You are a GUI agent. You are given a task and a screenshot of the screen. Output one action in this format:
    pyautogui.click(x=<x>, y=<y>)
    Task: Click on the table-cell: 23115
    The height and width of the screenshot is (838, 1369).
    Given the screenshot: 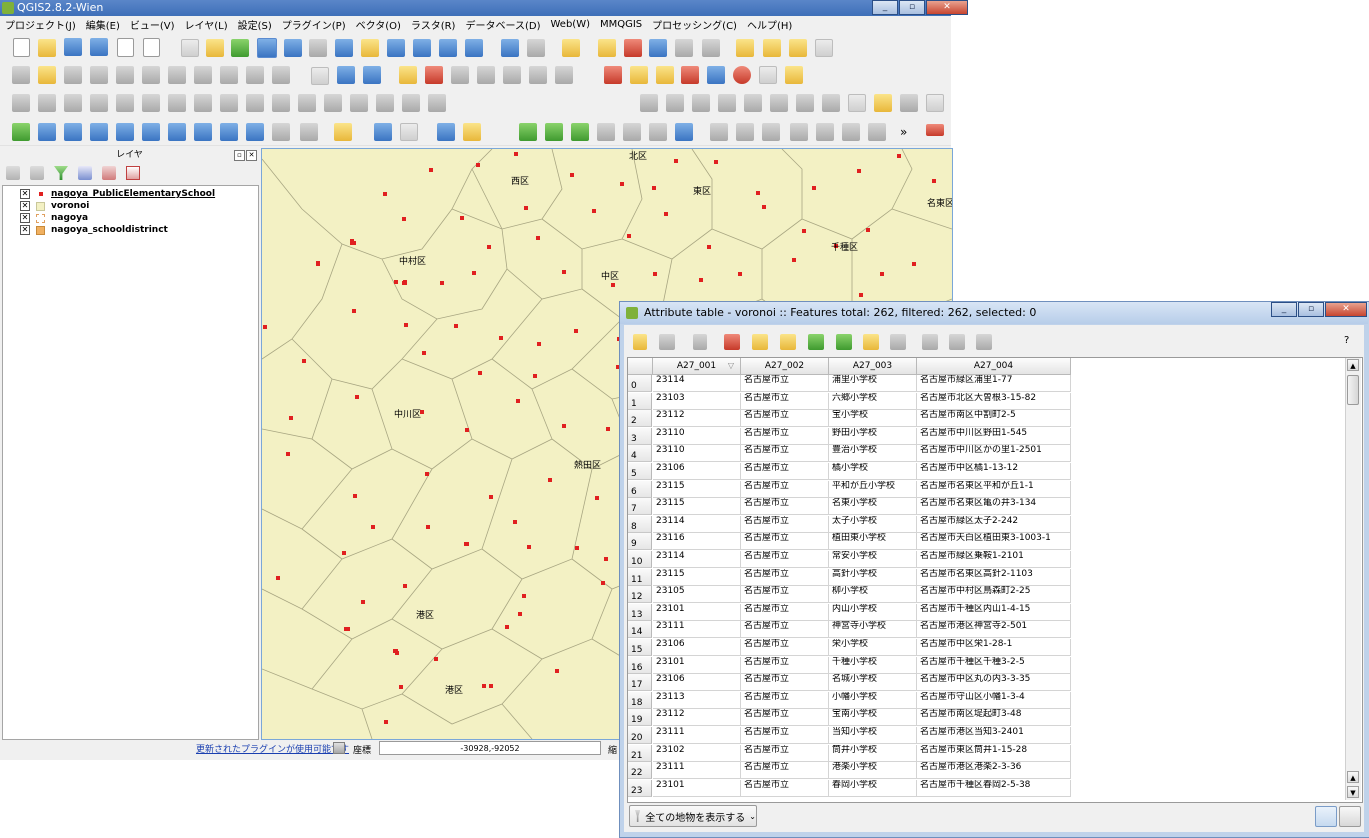 What is the action you would take?
    pyautogui.click(x=697, y=507)
    